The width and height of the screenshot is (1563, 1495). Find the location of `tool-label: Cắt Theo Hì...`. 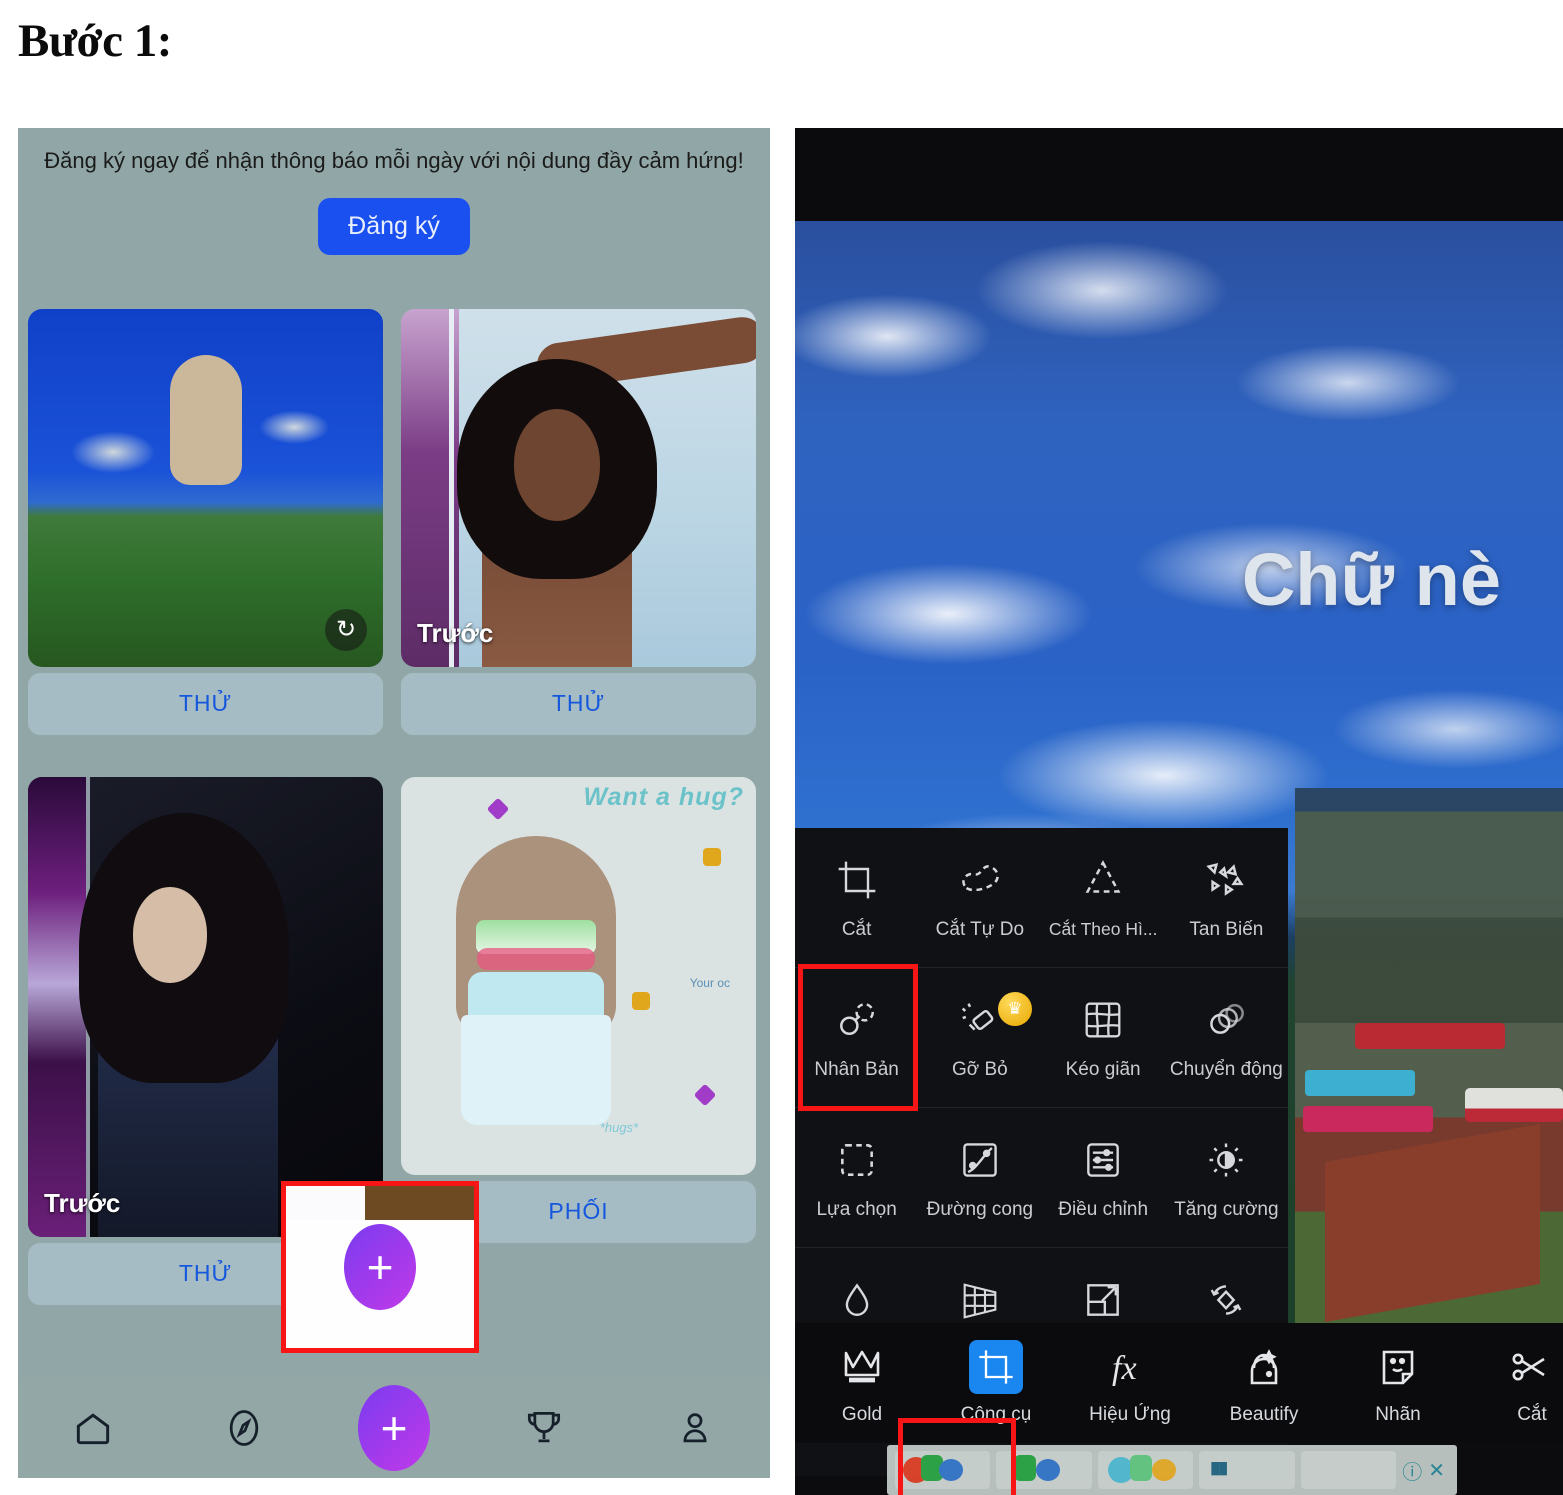

tool-label: Cắt Theo Hì... is located at coordinates (1103, 929).